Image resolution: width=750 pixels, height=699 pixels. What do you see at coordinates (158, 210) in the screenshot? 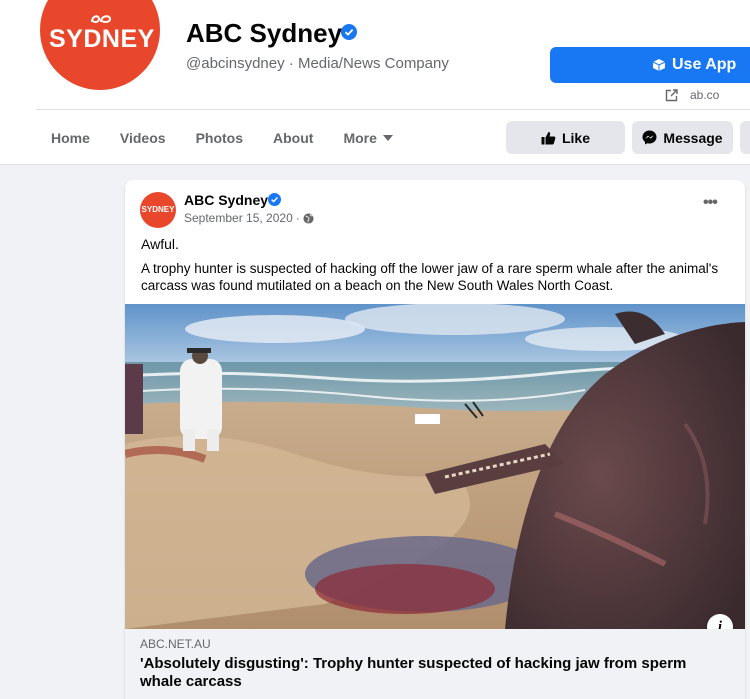
I see `post-avatar: SYDNEY` at bounding box center [158, 210].